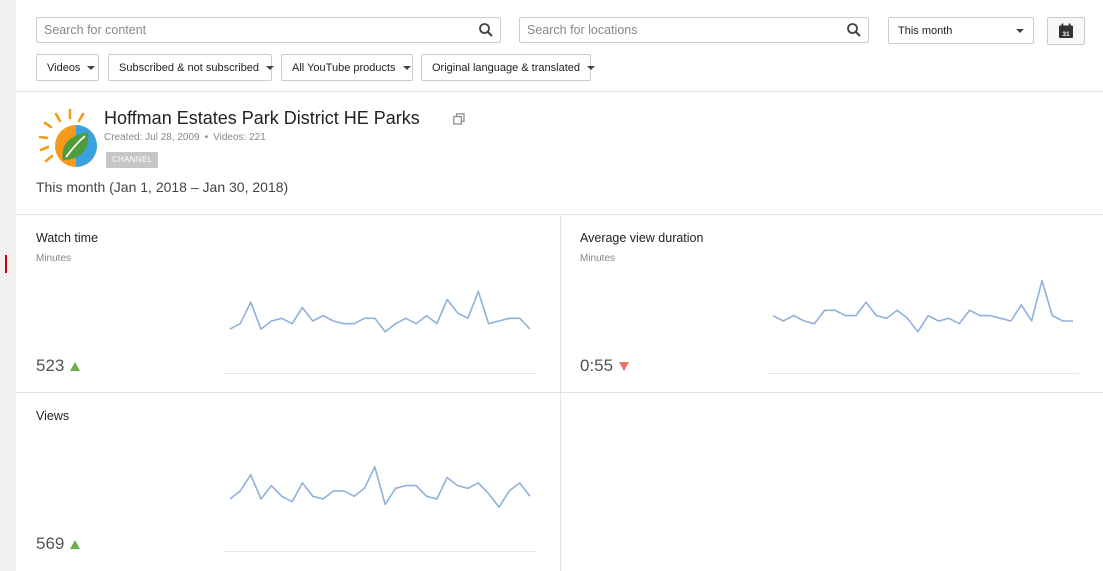 The image size is (1103, 571). I want to click on metric-value: 569, so click(58, 544).